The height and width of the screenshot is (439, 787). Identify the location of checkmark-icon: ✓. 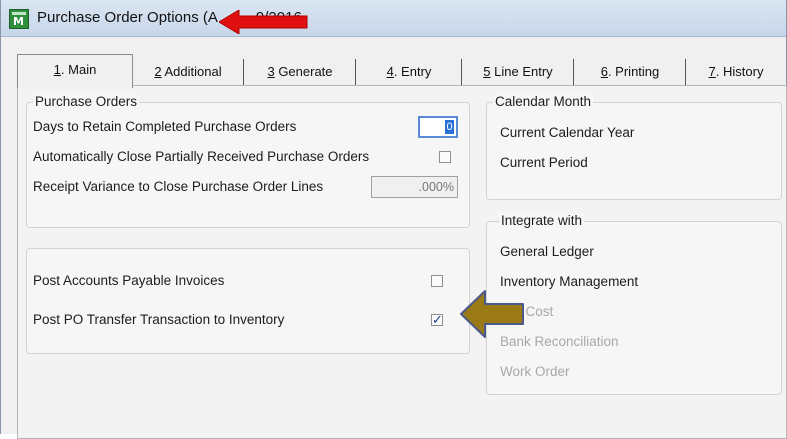
(437, 319).